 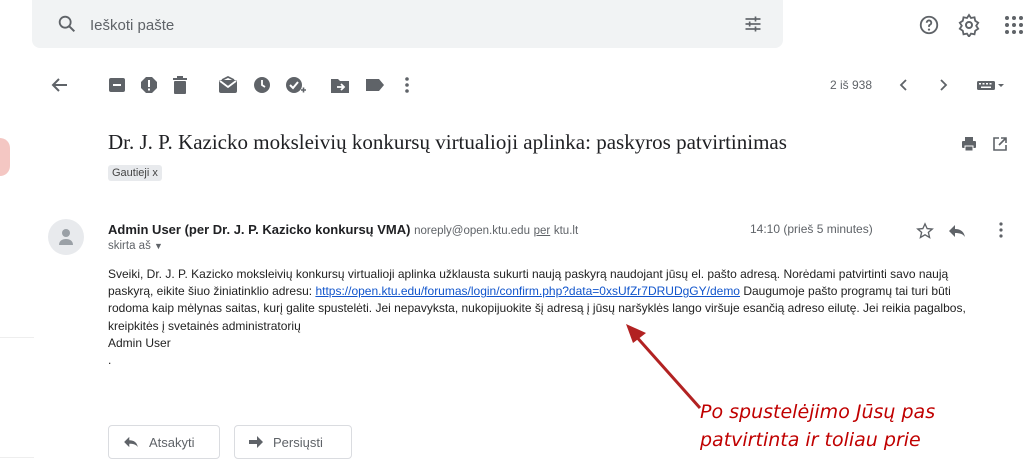 What do you see at coordinates (131, 173) in the screenshot?
I see `label-chip-text: Gautieji` at bounding box center [131, 173].